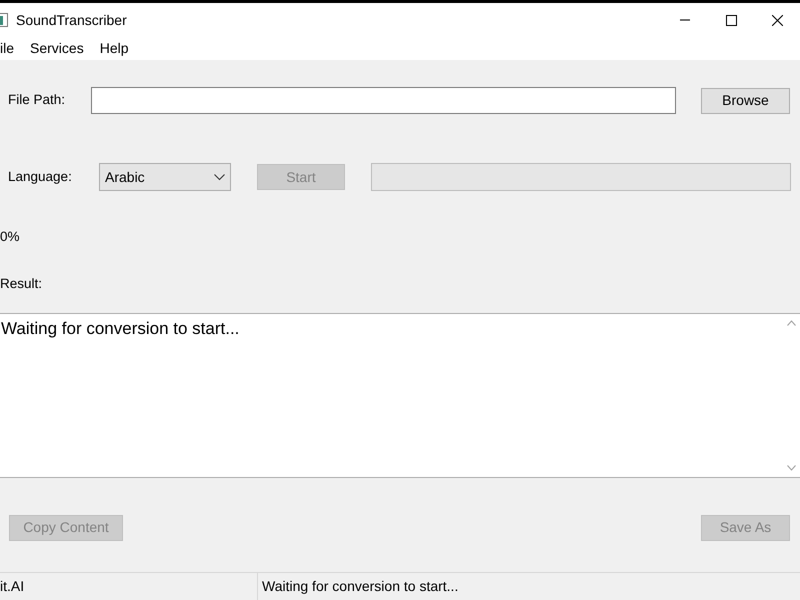 This screenshot has width=800, height=600. Describe the element at coordinates (129, 586) in the screenshot. I see `status-text: it.AI` at that location.